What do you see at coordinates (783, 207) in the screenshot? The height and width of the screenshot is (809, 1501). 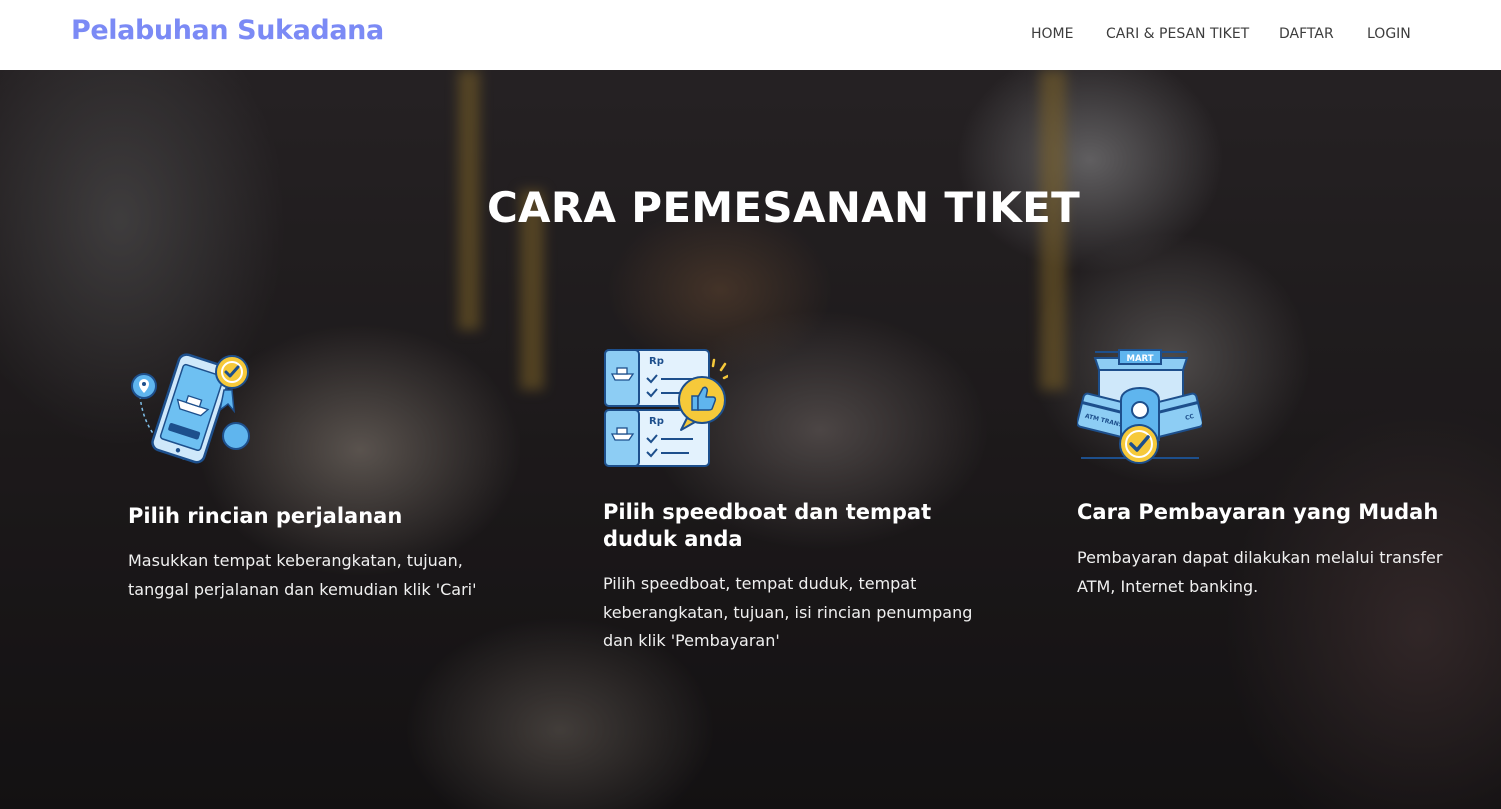 I see `section-title: CARA PEMESANAN TIKET` at bounding box center [783, 207].